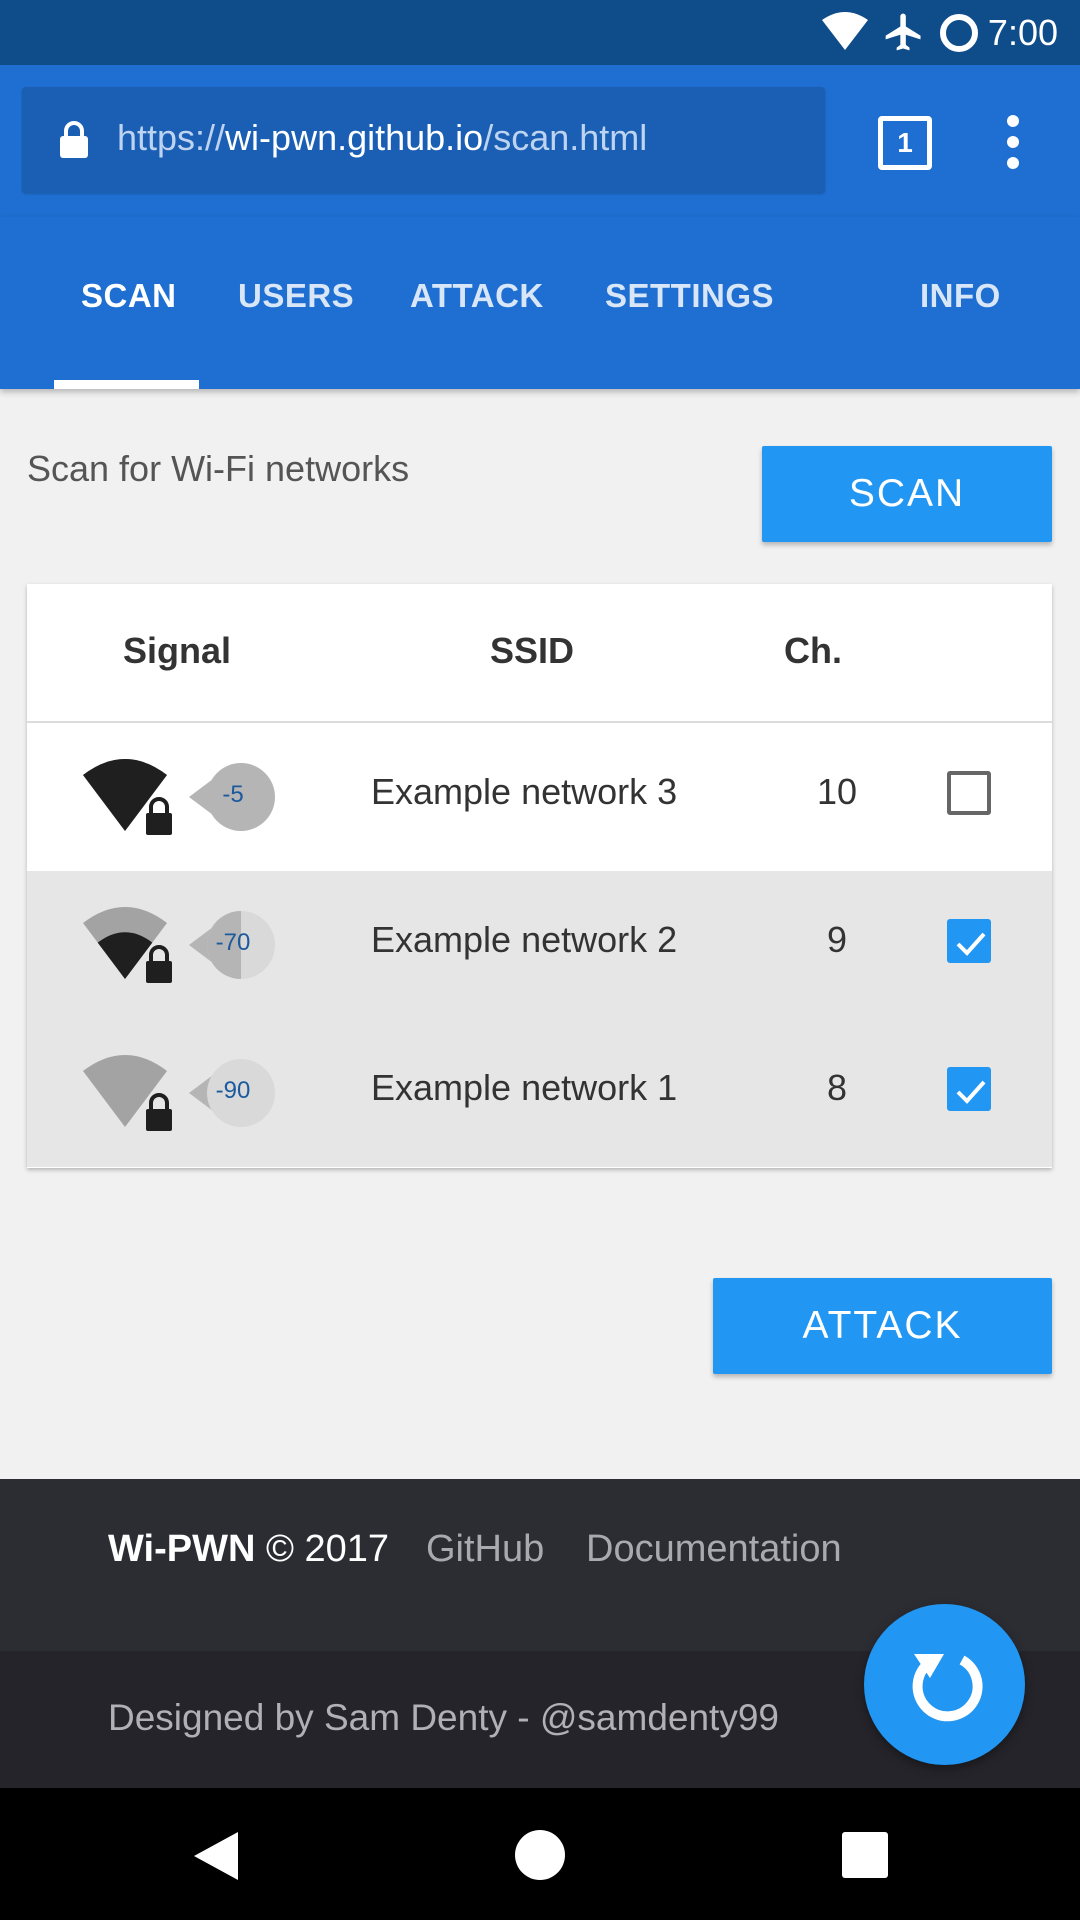 This screenshot has height=1920, width=1080. Describe the element at coordinates (233, 794) in the screenshot. I see `rssi-value: -5` at that location.